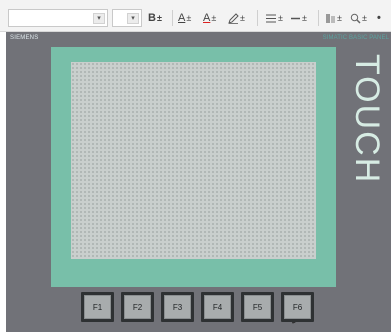 This screenshot has width=391, height=332. I want to click on fill-color-icon: A, so click(207, 18).